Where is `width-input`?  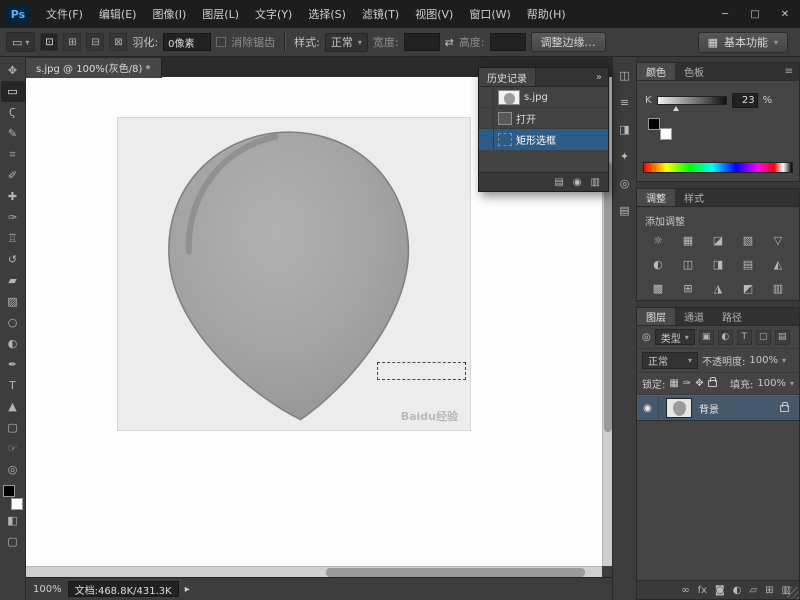
width-input is located at coordinates (421, 42).